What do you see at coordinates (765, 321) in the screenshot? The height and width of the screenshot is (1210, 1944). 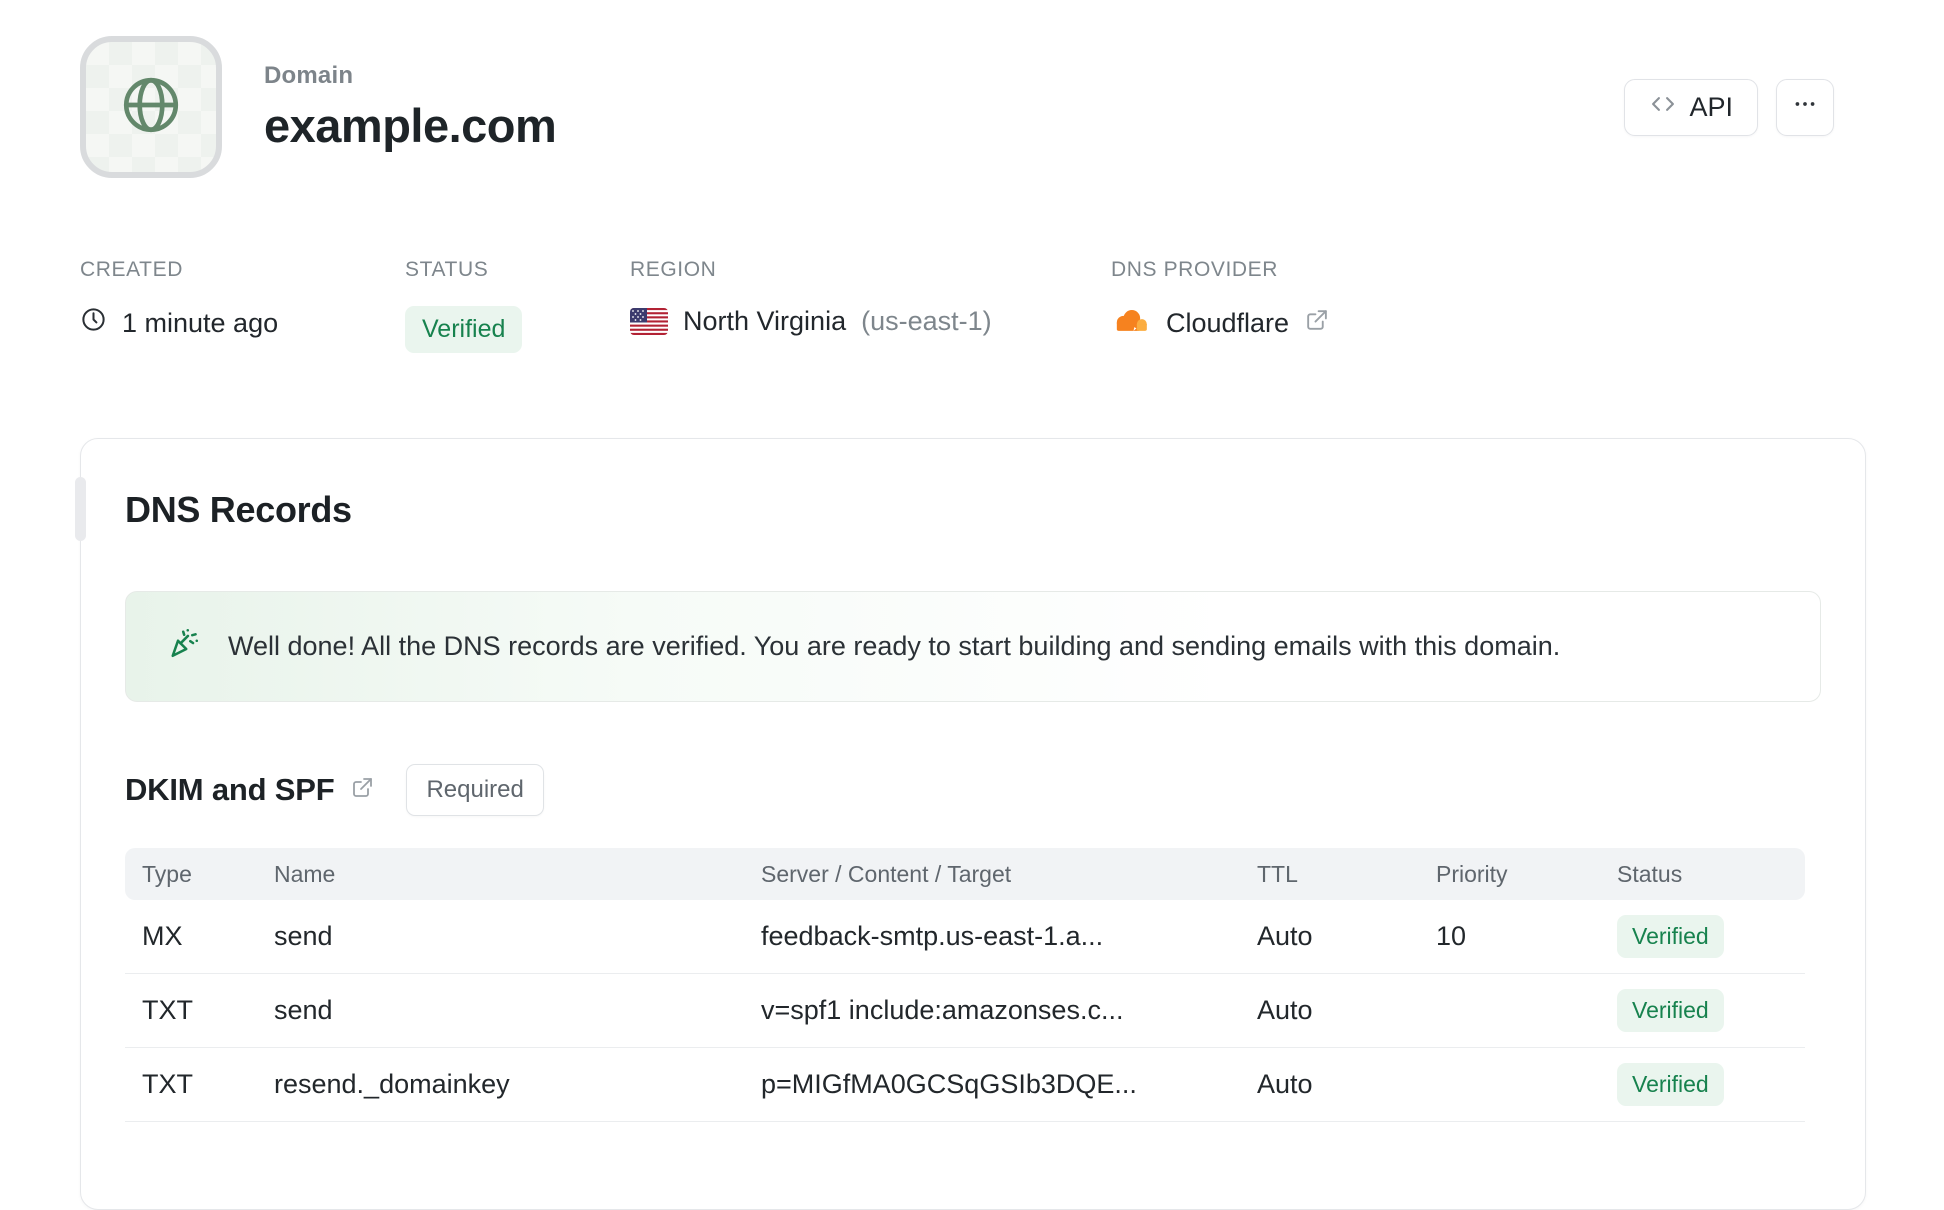 I see `region-name: North Virginia` at bounding box center [765, 321].